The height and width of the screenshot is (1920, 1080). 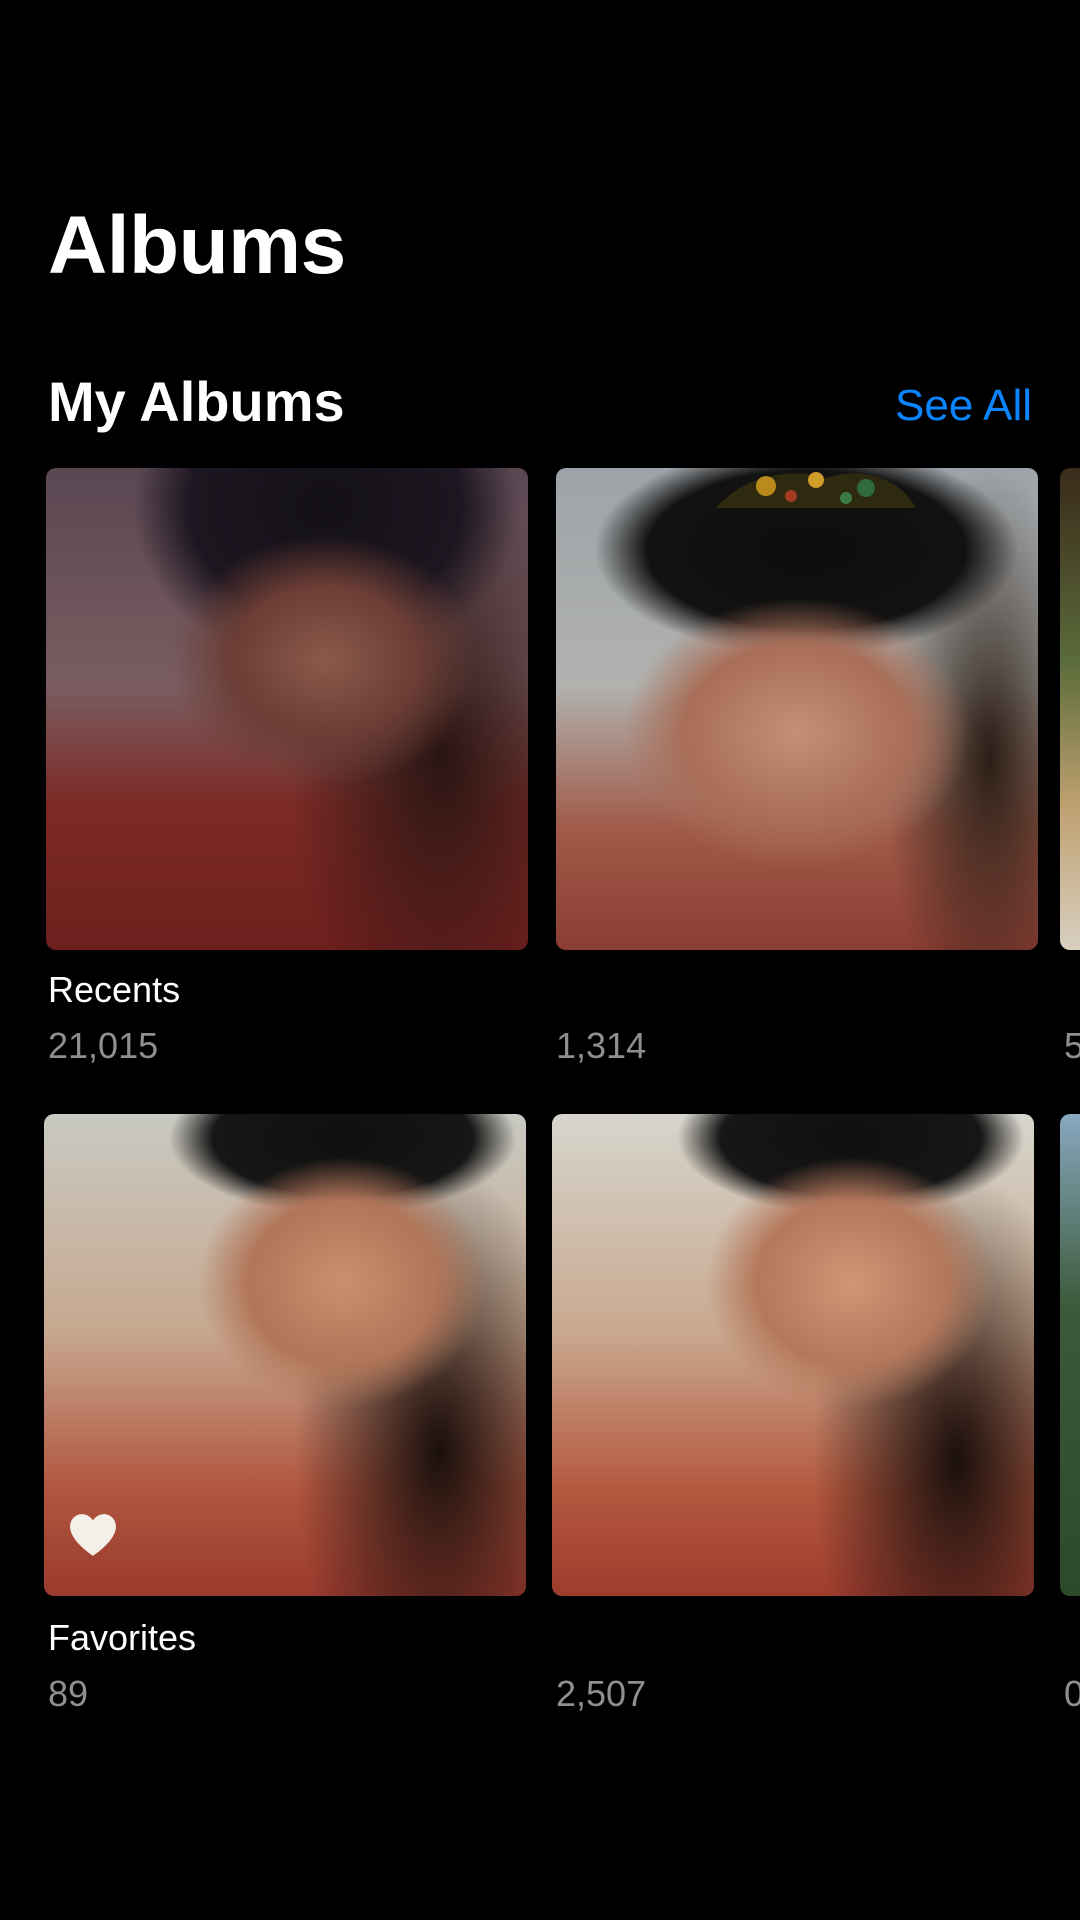 I want to click on album-name: Favorites, so click(x=122, y=1637).